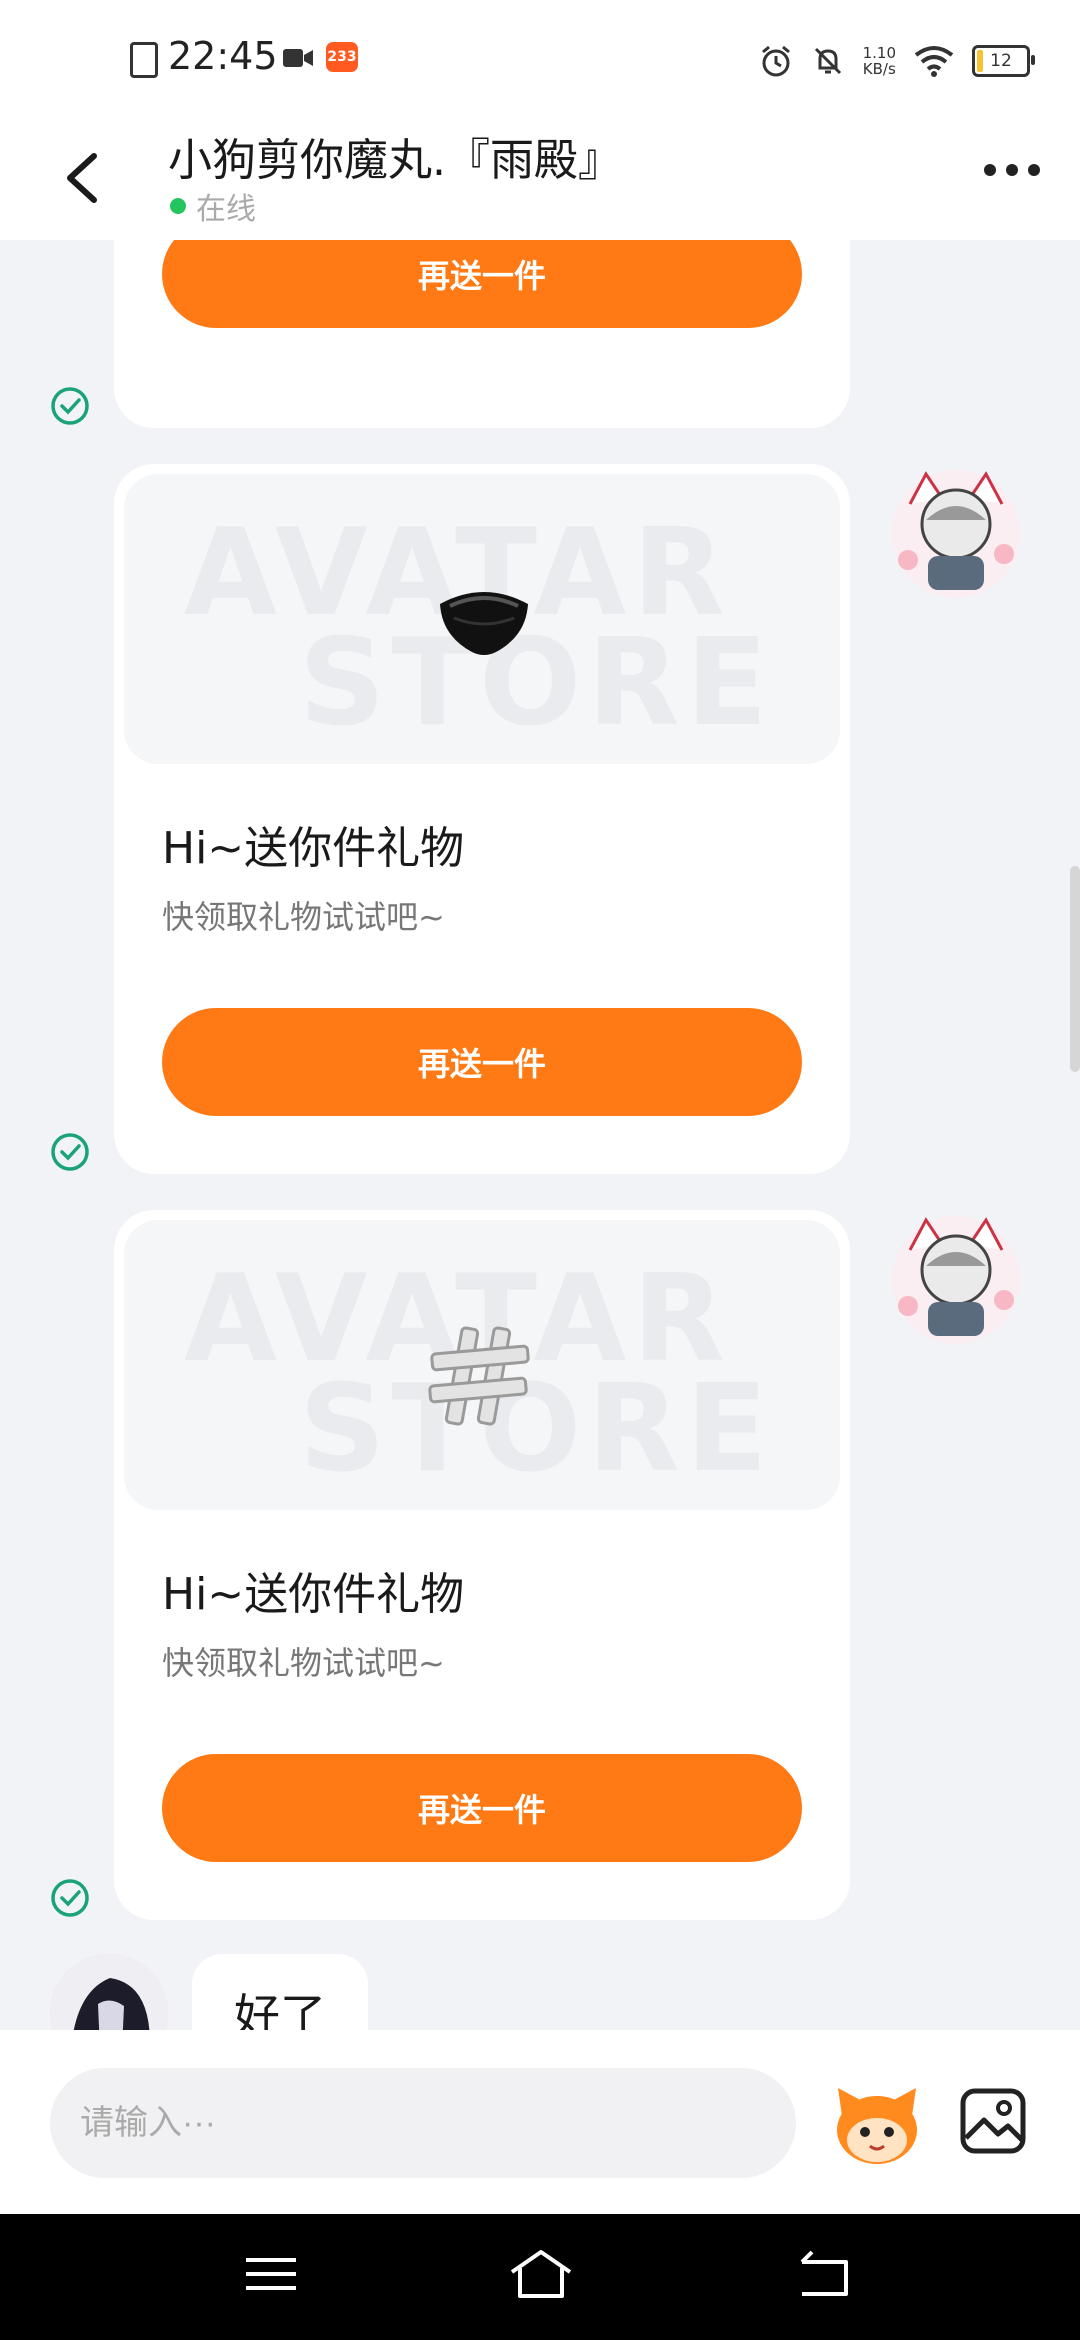  Describe the element at coordinates (1003, 61) in the screenshot. I see `battery-icon: 12` at that location.